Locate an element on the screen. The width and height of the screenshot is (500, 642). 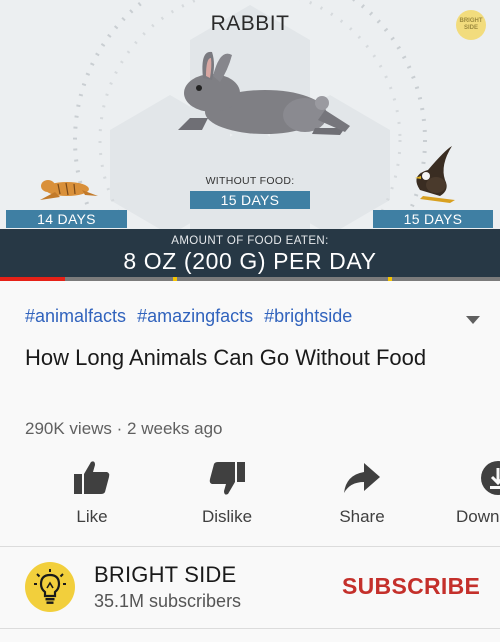
video-progress-bar is located at coordinates (250, 279).